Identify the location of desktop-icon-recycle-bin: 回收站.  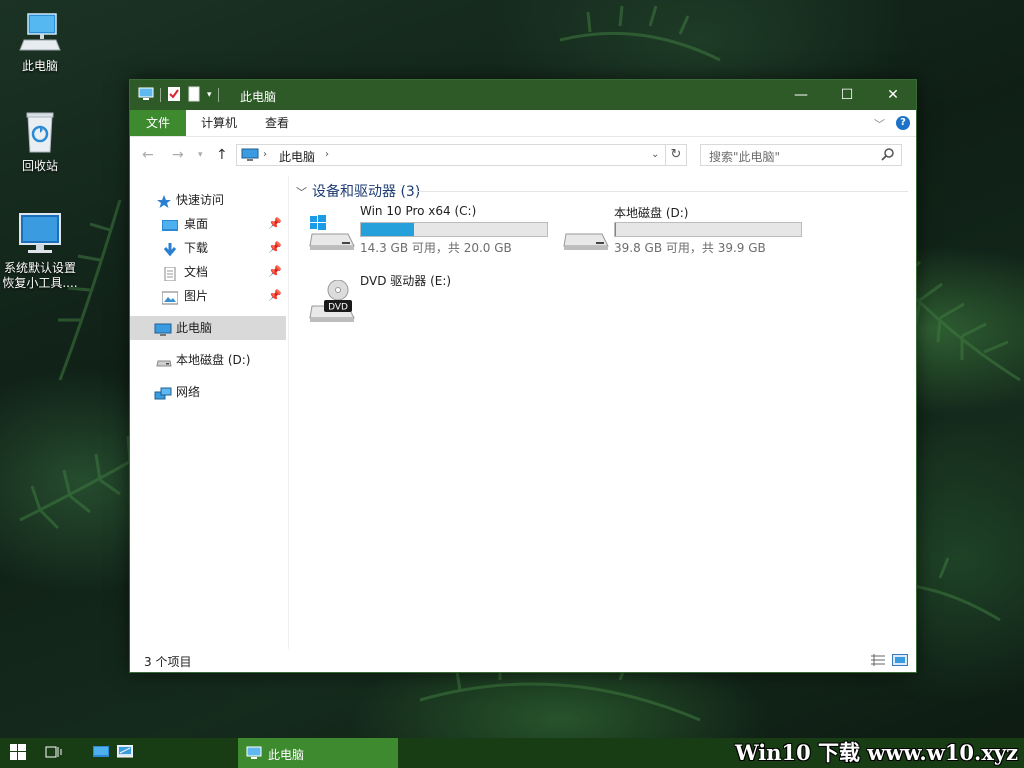
(40, 142).